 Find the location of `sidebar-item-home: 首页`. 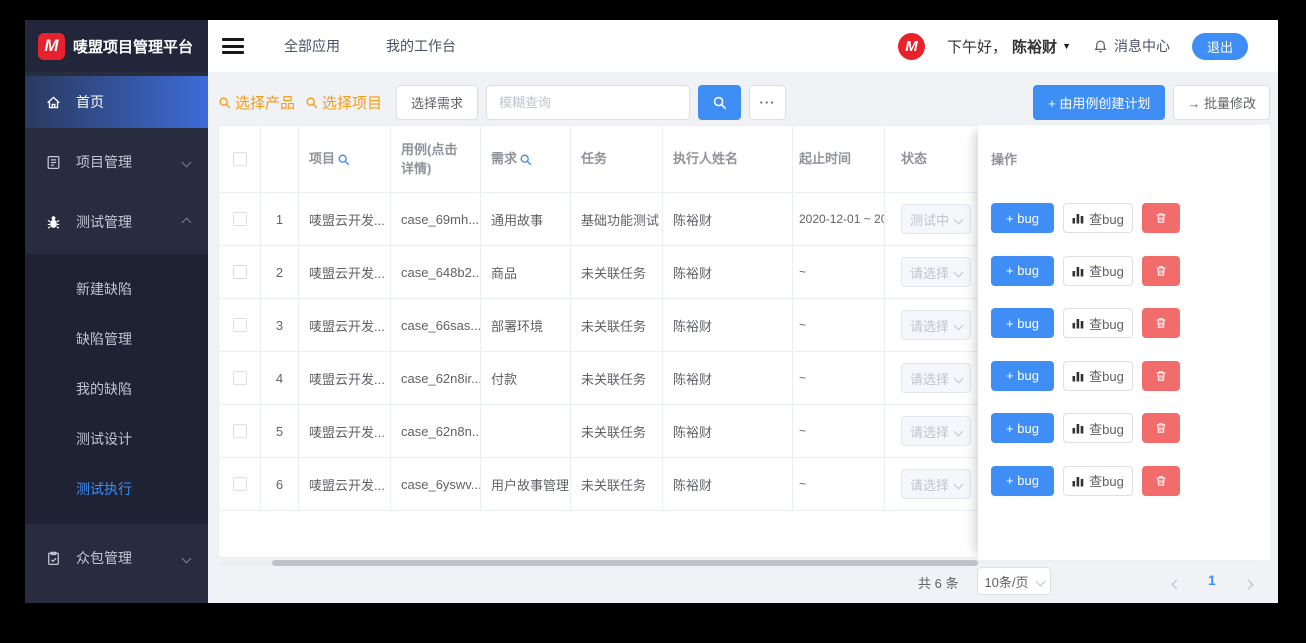

sidebar-item-home: 首页 is located at coordinates (116, 102).